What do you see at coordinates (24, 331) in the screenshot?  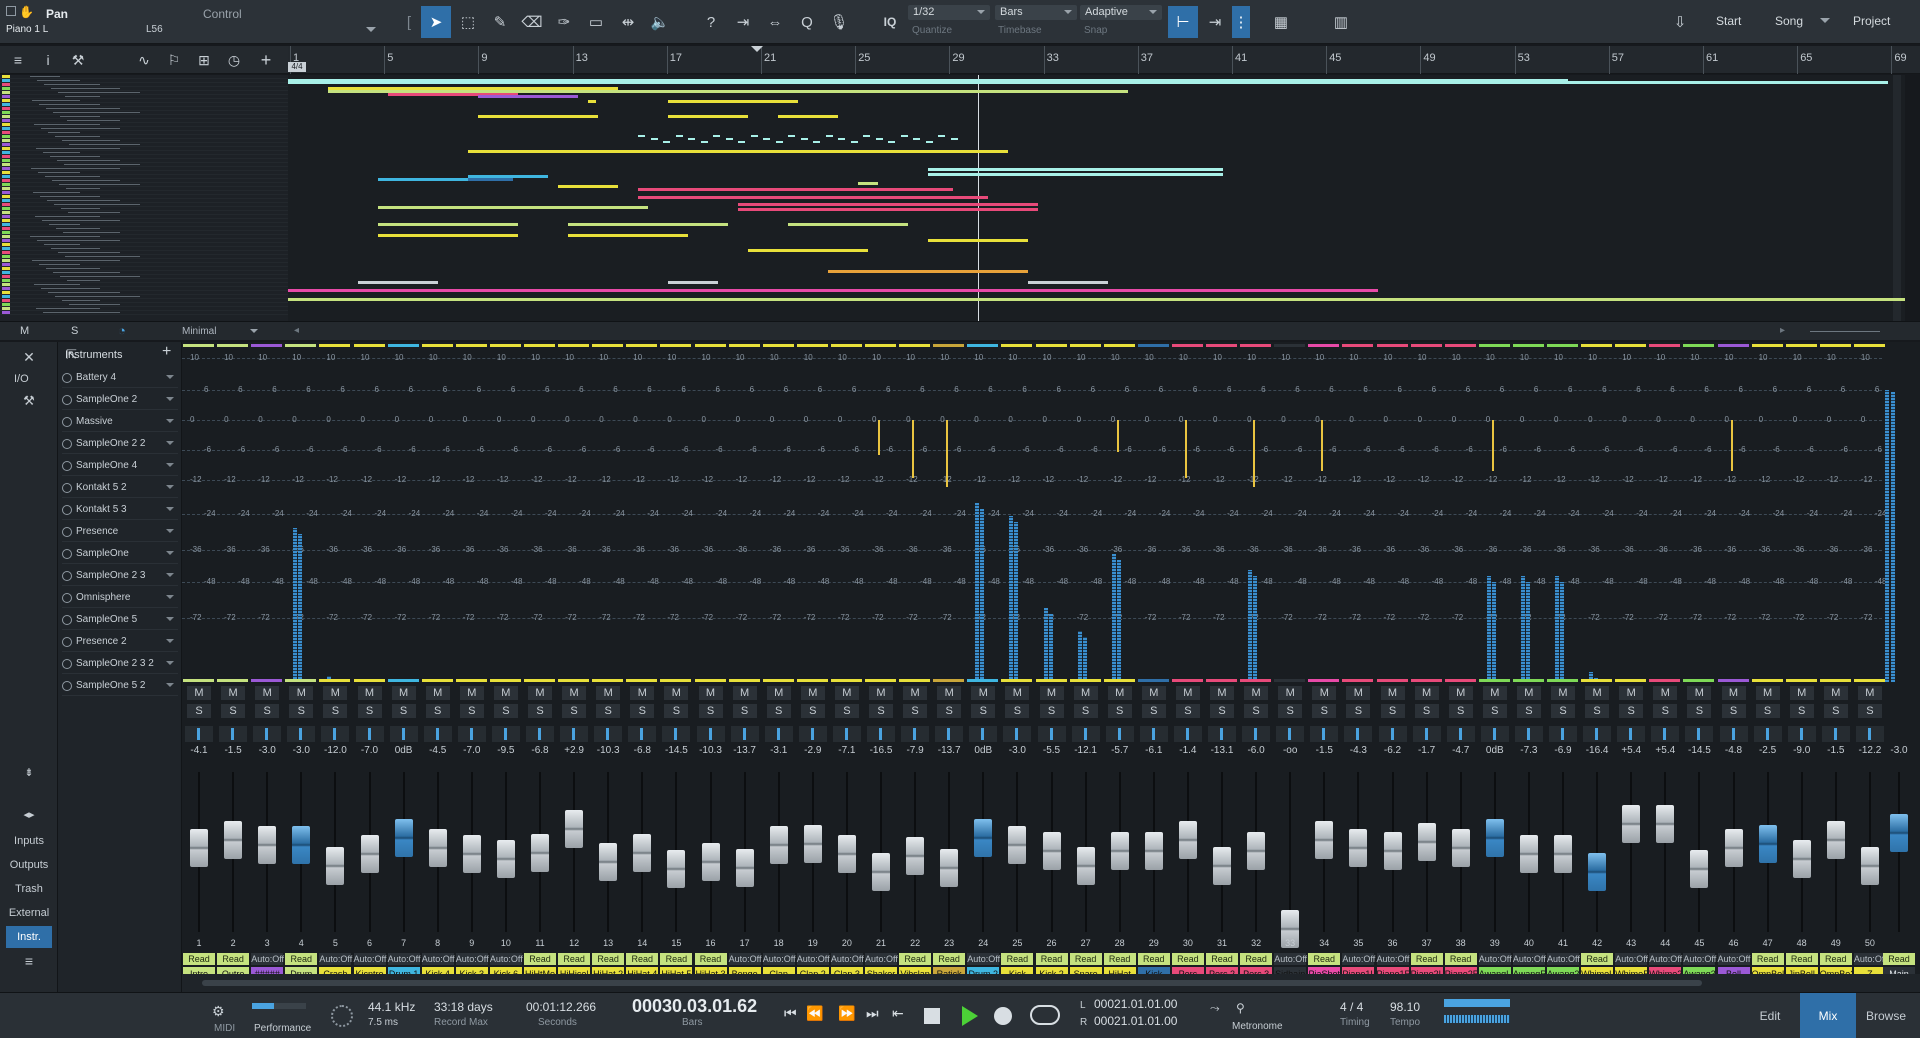 I see `mute-all-button: M` at bounding box center [24, 331].